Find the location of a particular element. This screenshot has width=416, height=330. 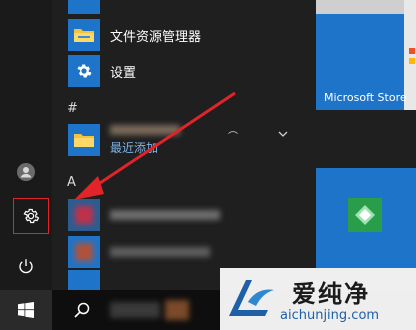

folder-icon is located at coordinates (84, 35).